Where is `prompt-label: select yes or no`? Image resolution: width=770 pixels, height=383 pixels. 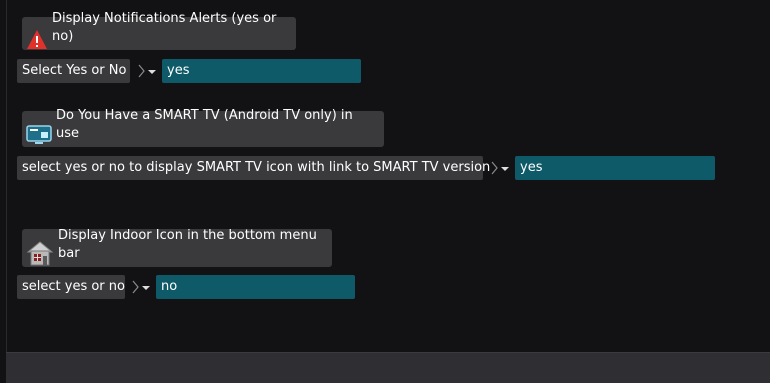
prompt-label: select yes or no is located at coordinates (71, 287).